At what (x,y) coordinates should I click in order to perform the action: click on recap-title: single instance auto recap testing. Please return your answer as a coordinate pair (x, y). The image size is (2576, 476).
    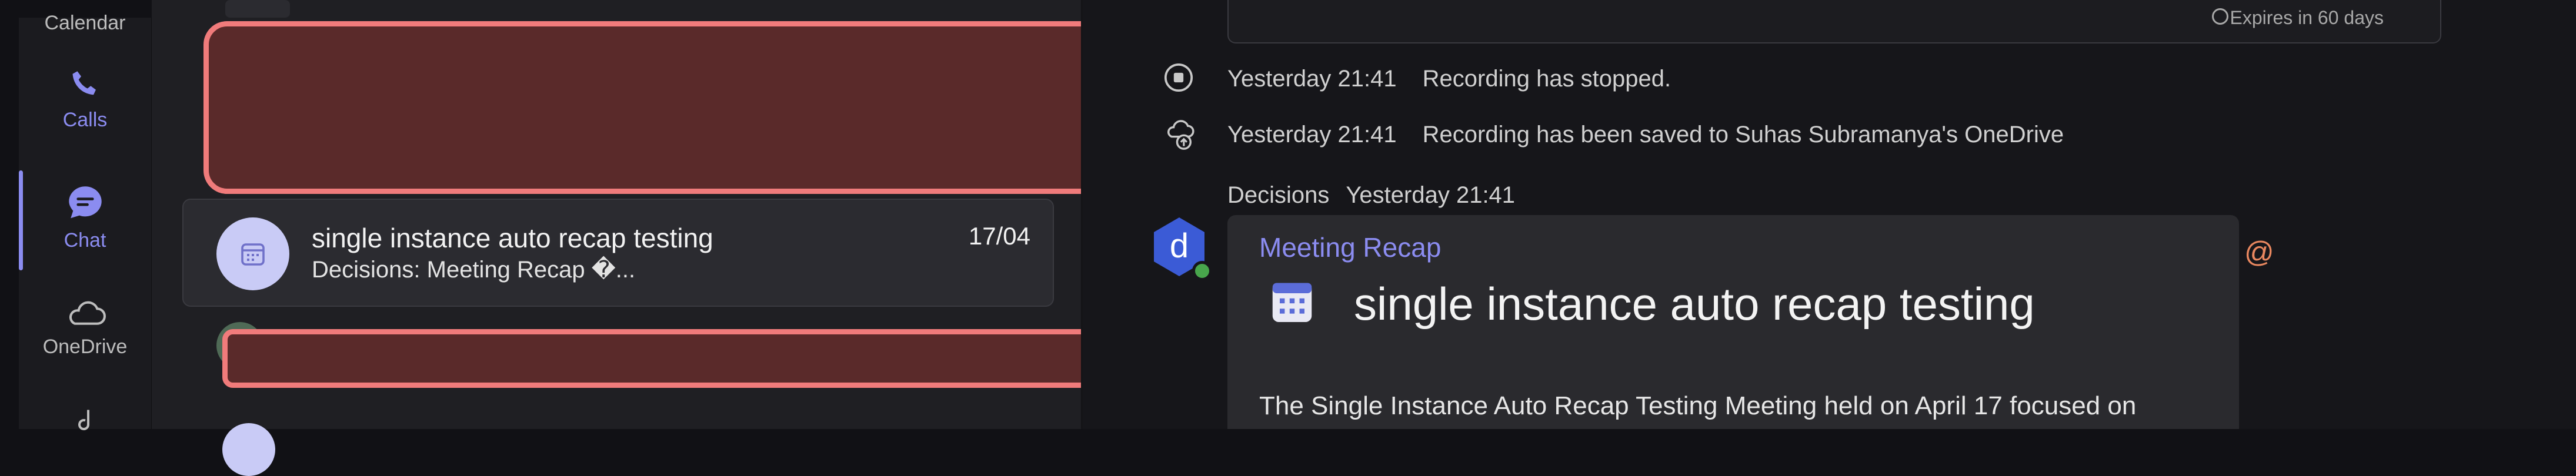
    Looking at the image, I should click on (1694, 304).